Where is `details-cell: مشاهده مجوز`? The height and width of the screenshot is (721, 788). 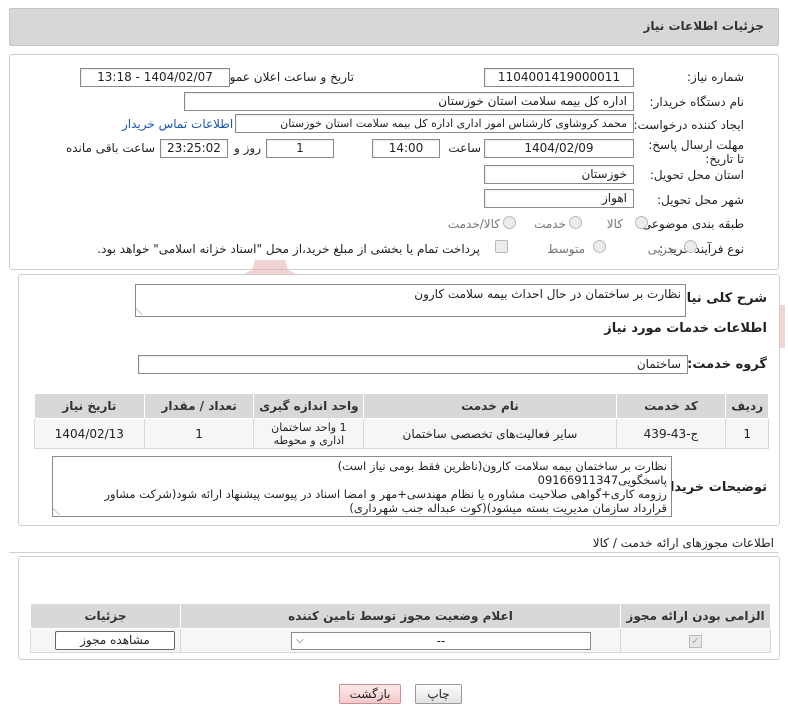
details-cell: مشاهده مجوز is located at coordinates (105, 640).